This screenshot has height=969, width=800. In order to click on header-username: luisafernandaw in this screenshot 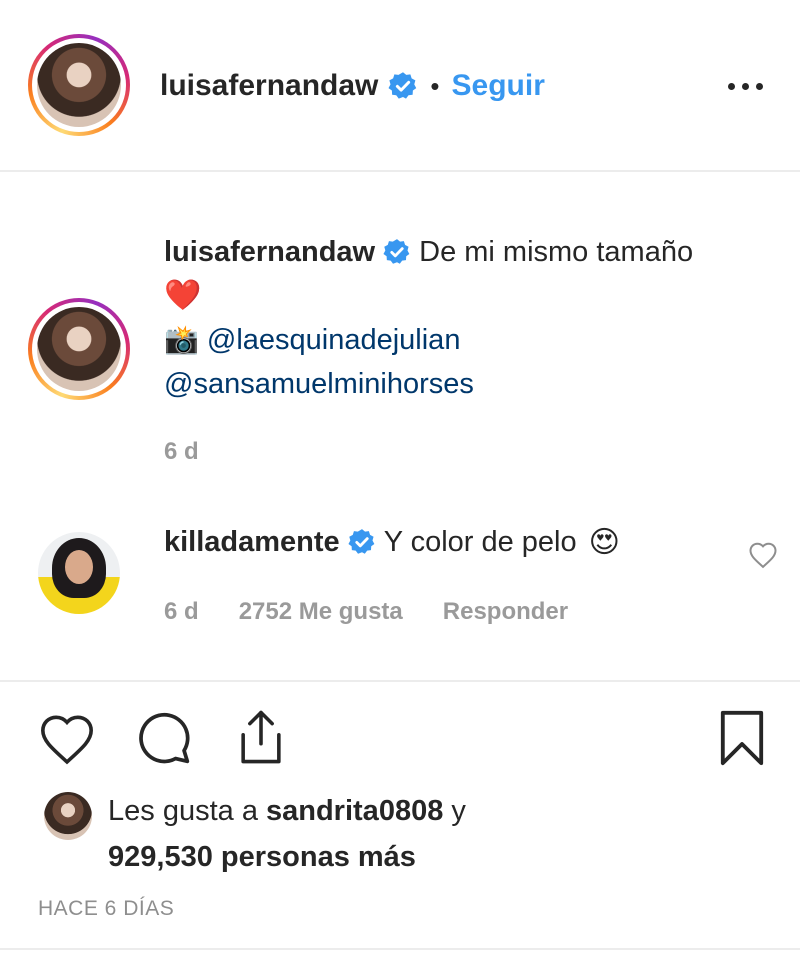, I will do `click(269, 86)`.